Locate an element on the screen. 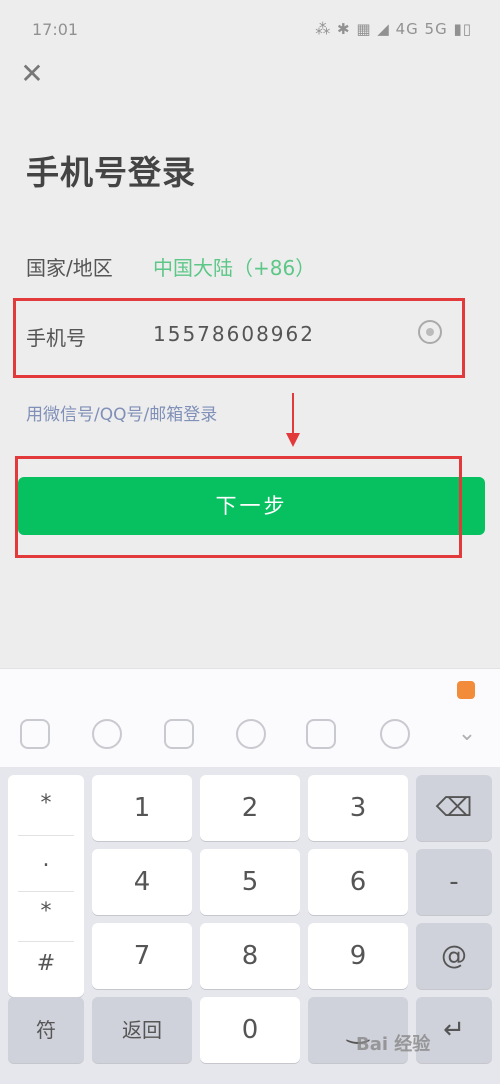  key-2: 2 is located at coordinates (250, 808).